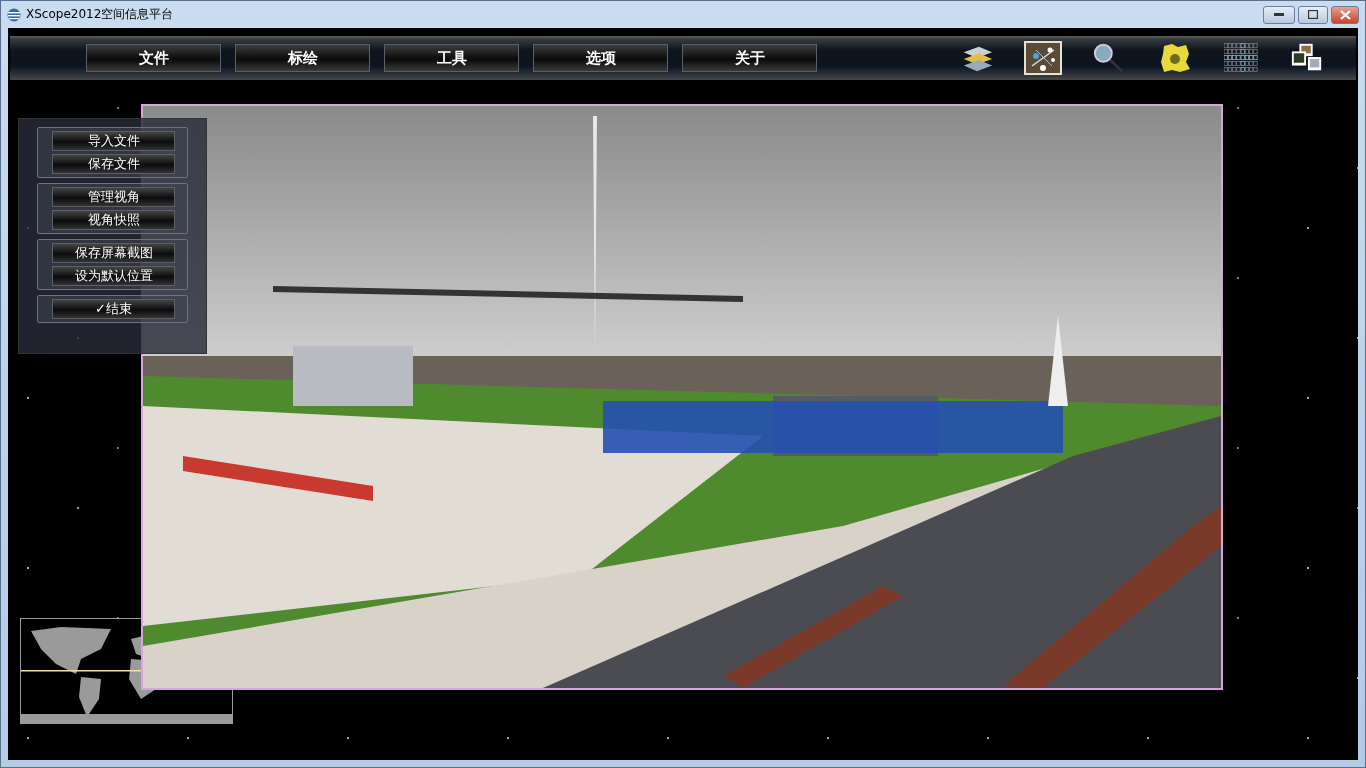 This screenshot has width=1366, height=768. Describe the element at coordinates (100, 14) in the screenshot. I see `window-title: XScope2012空间信息平台` at that location.